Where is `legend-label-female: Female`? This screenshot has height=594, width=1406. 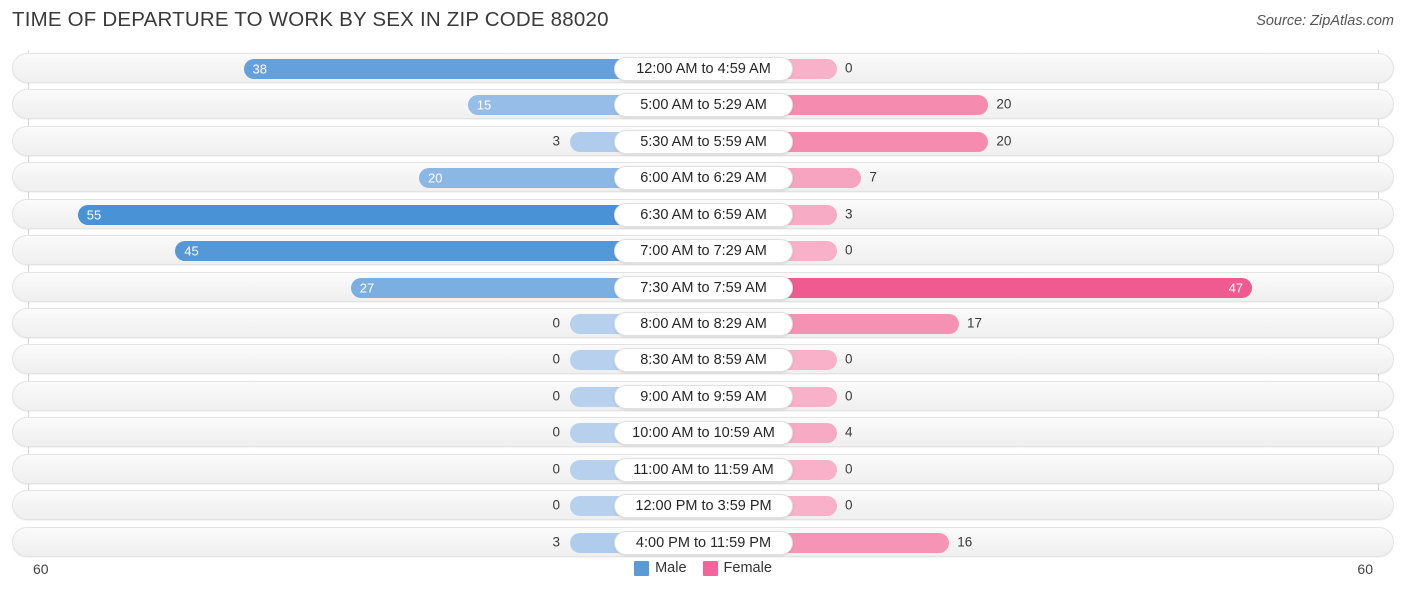
legend-label-female: Female is located at coordinates (747, 568).